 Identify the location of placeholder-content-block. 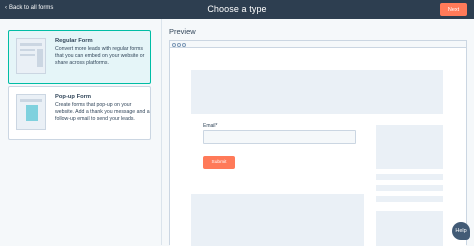
(277, 220).